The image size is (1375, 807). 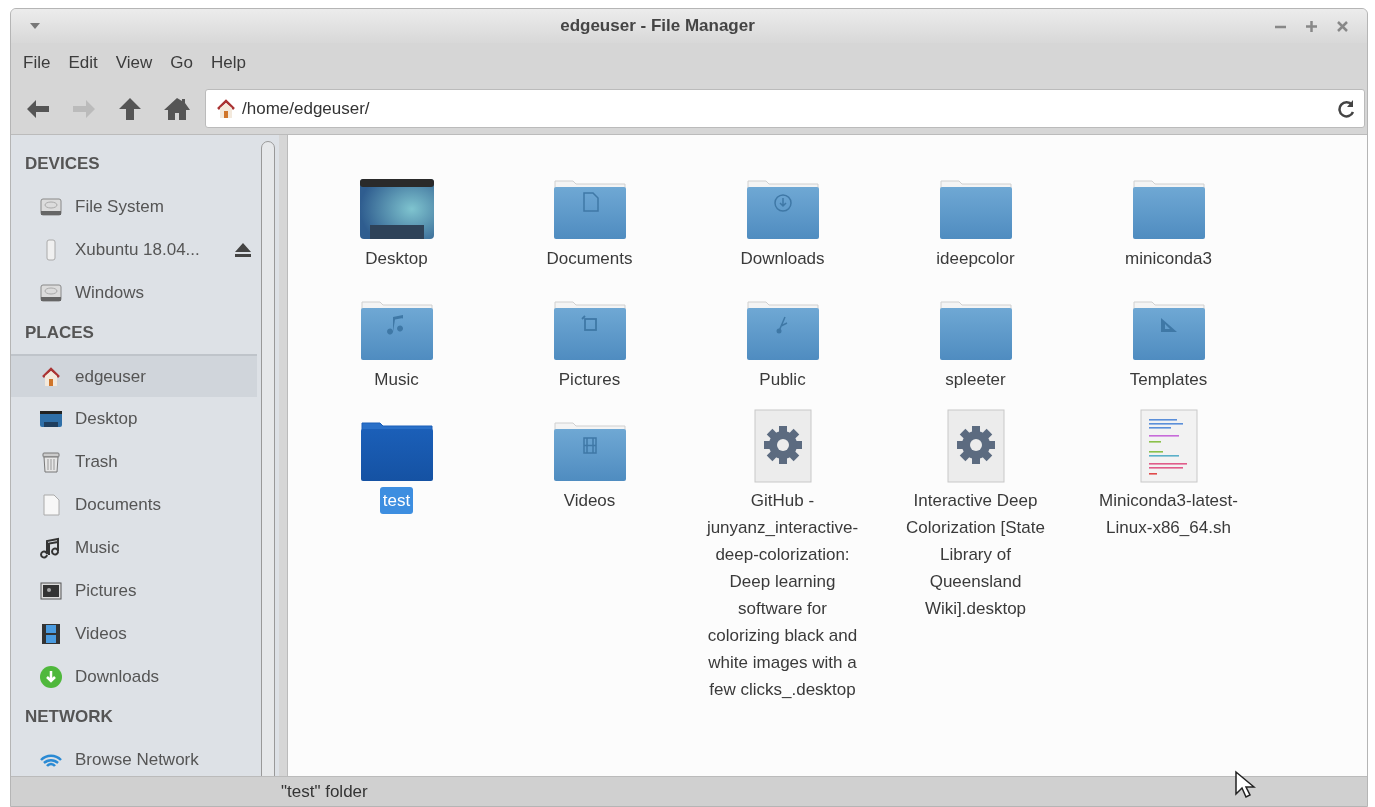 What do you see at coordinates (83, 63) in the screenshot?
I see `menu-item: Edit` at bounding box center [83, 63].